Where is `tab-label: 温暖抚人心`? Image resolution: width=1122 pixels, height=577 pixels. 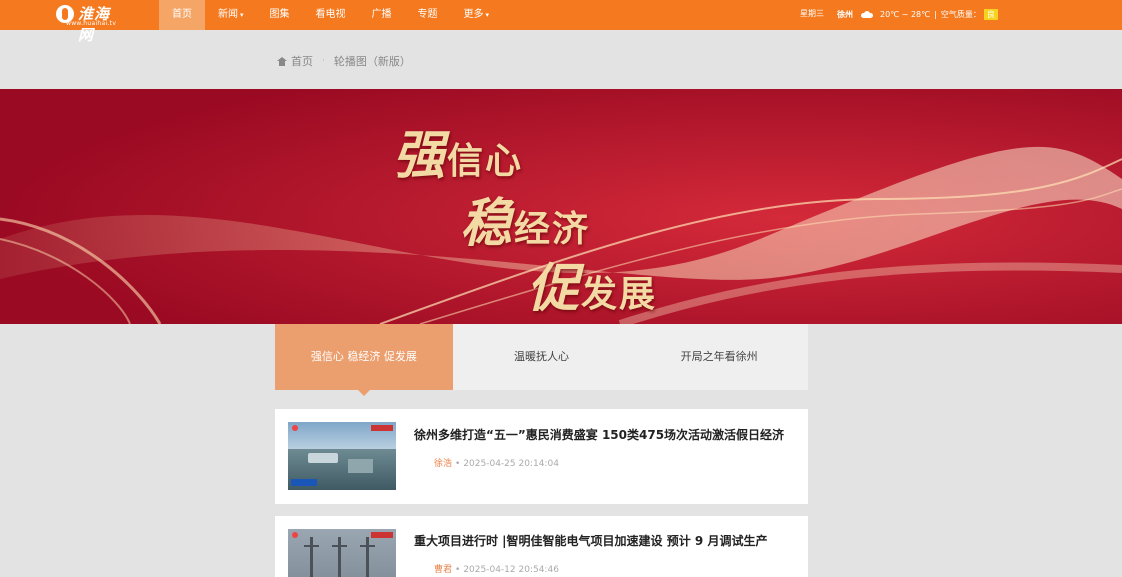 tab-label: 温暖抚人心 is located at coordinates (541, 356).